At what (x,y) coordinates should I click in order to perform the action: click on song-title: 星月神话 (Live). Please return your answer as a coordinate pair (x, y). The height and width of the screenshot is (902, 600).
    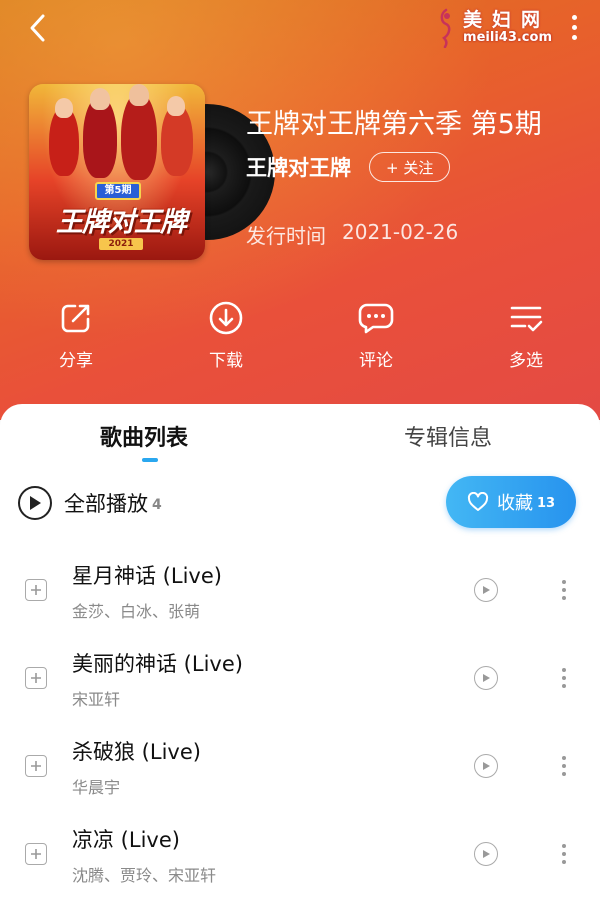
    Looking at the image, I should click on (147, 576).